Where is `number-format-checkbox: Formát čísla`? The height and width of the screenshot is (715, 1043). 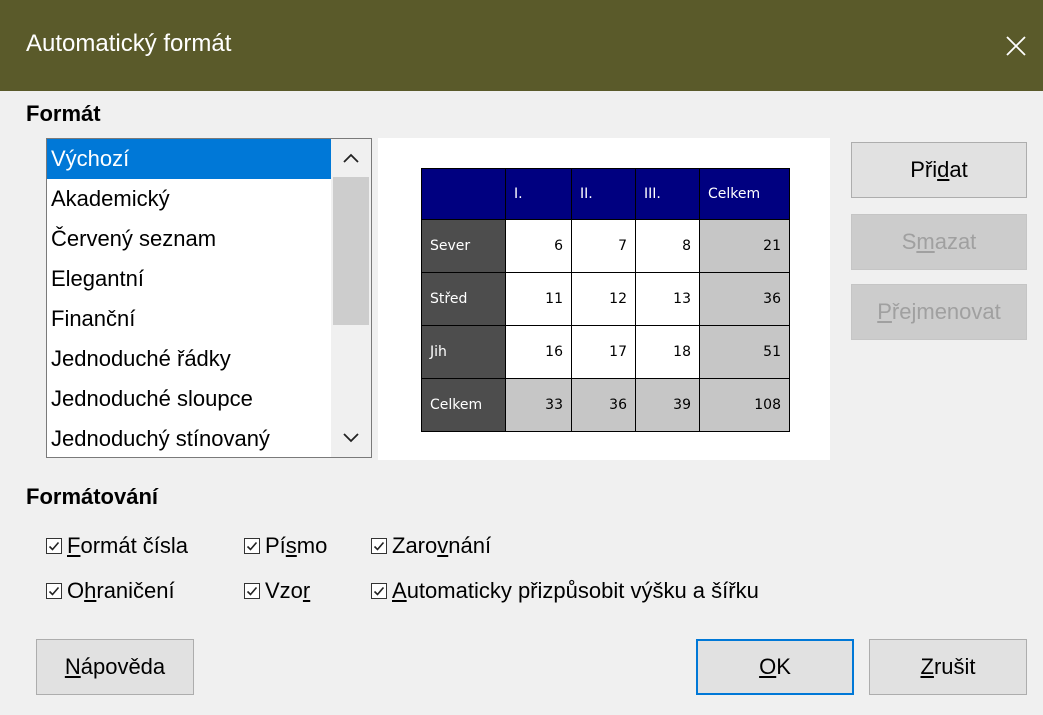
number-format-checkbox: Formát čísla is located at coordinates (117, 546).